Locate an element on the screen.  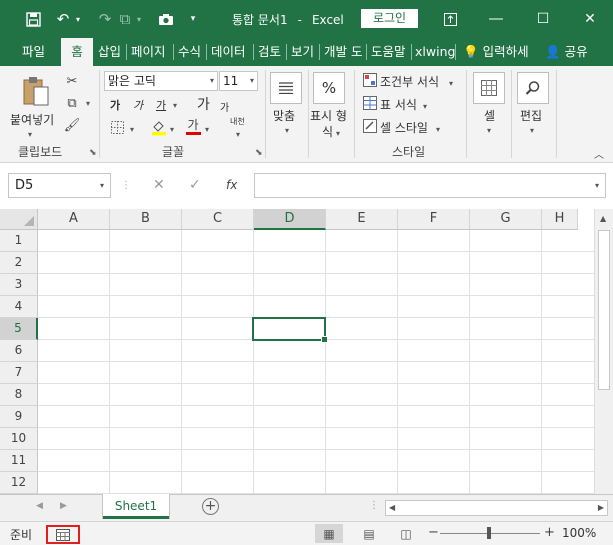
tab-formulas: 수식 is located at coordinates (189, 52).